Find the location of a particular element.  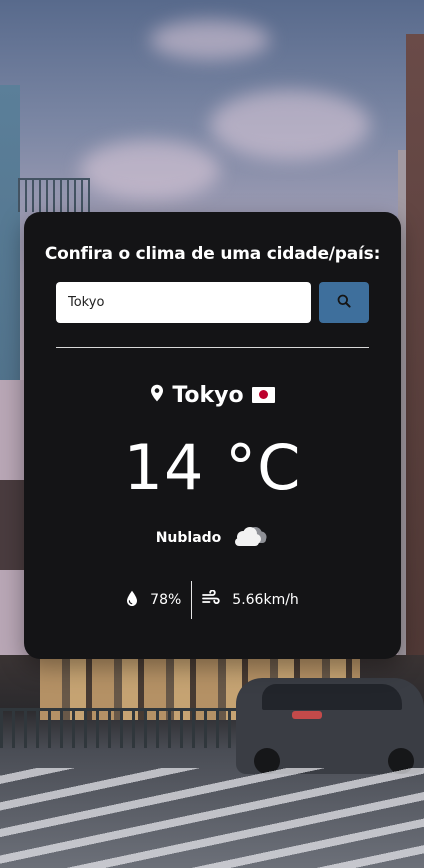

humidity: 78% is located at coordinates (153, 600).